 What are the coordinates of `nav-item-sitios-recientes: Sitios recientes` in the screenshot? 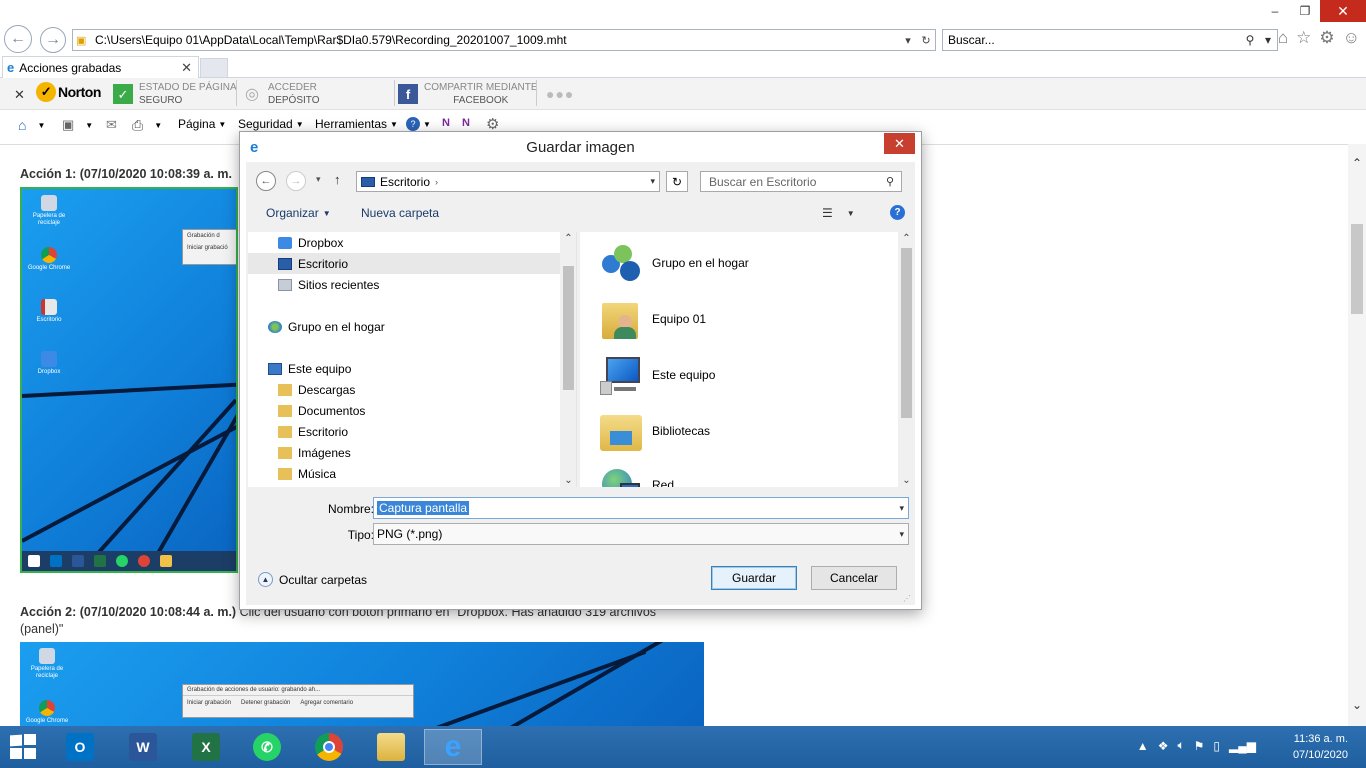 It's located at (404, 284).